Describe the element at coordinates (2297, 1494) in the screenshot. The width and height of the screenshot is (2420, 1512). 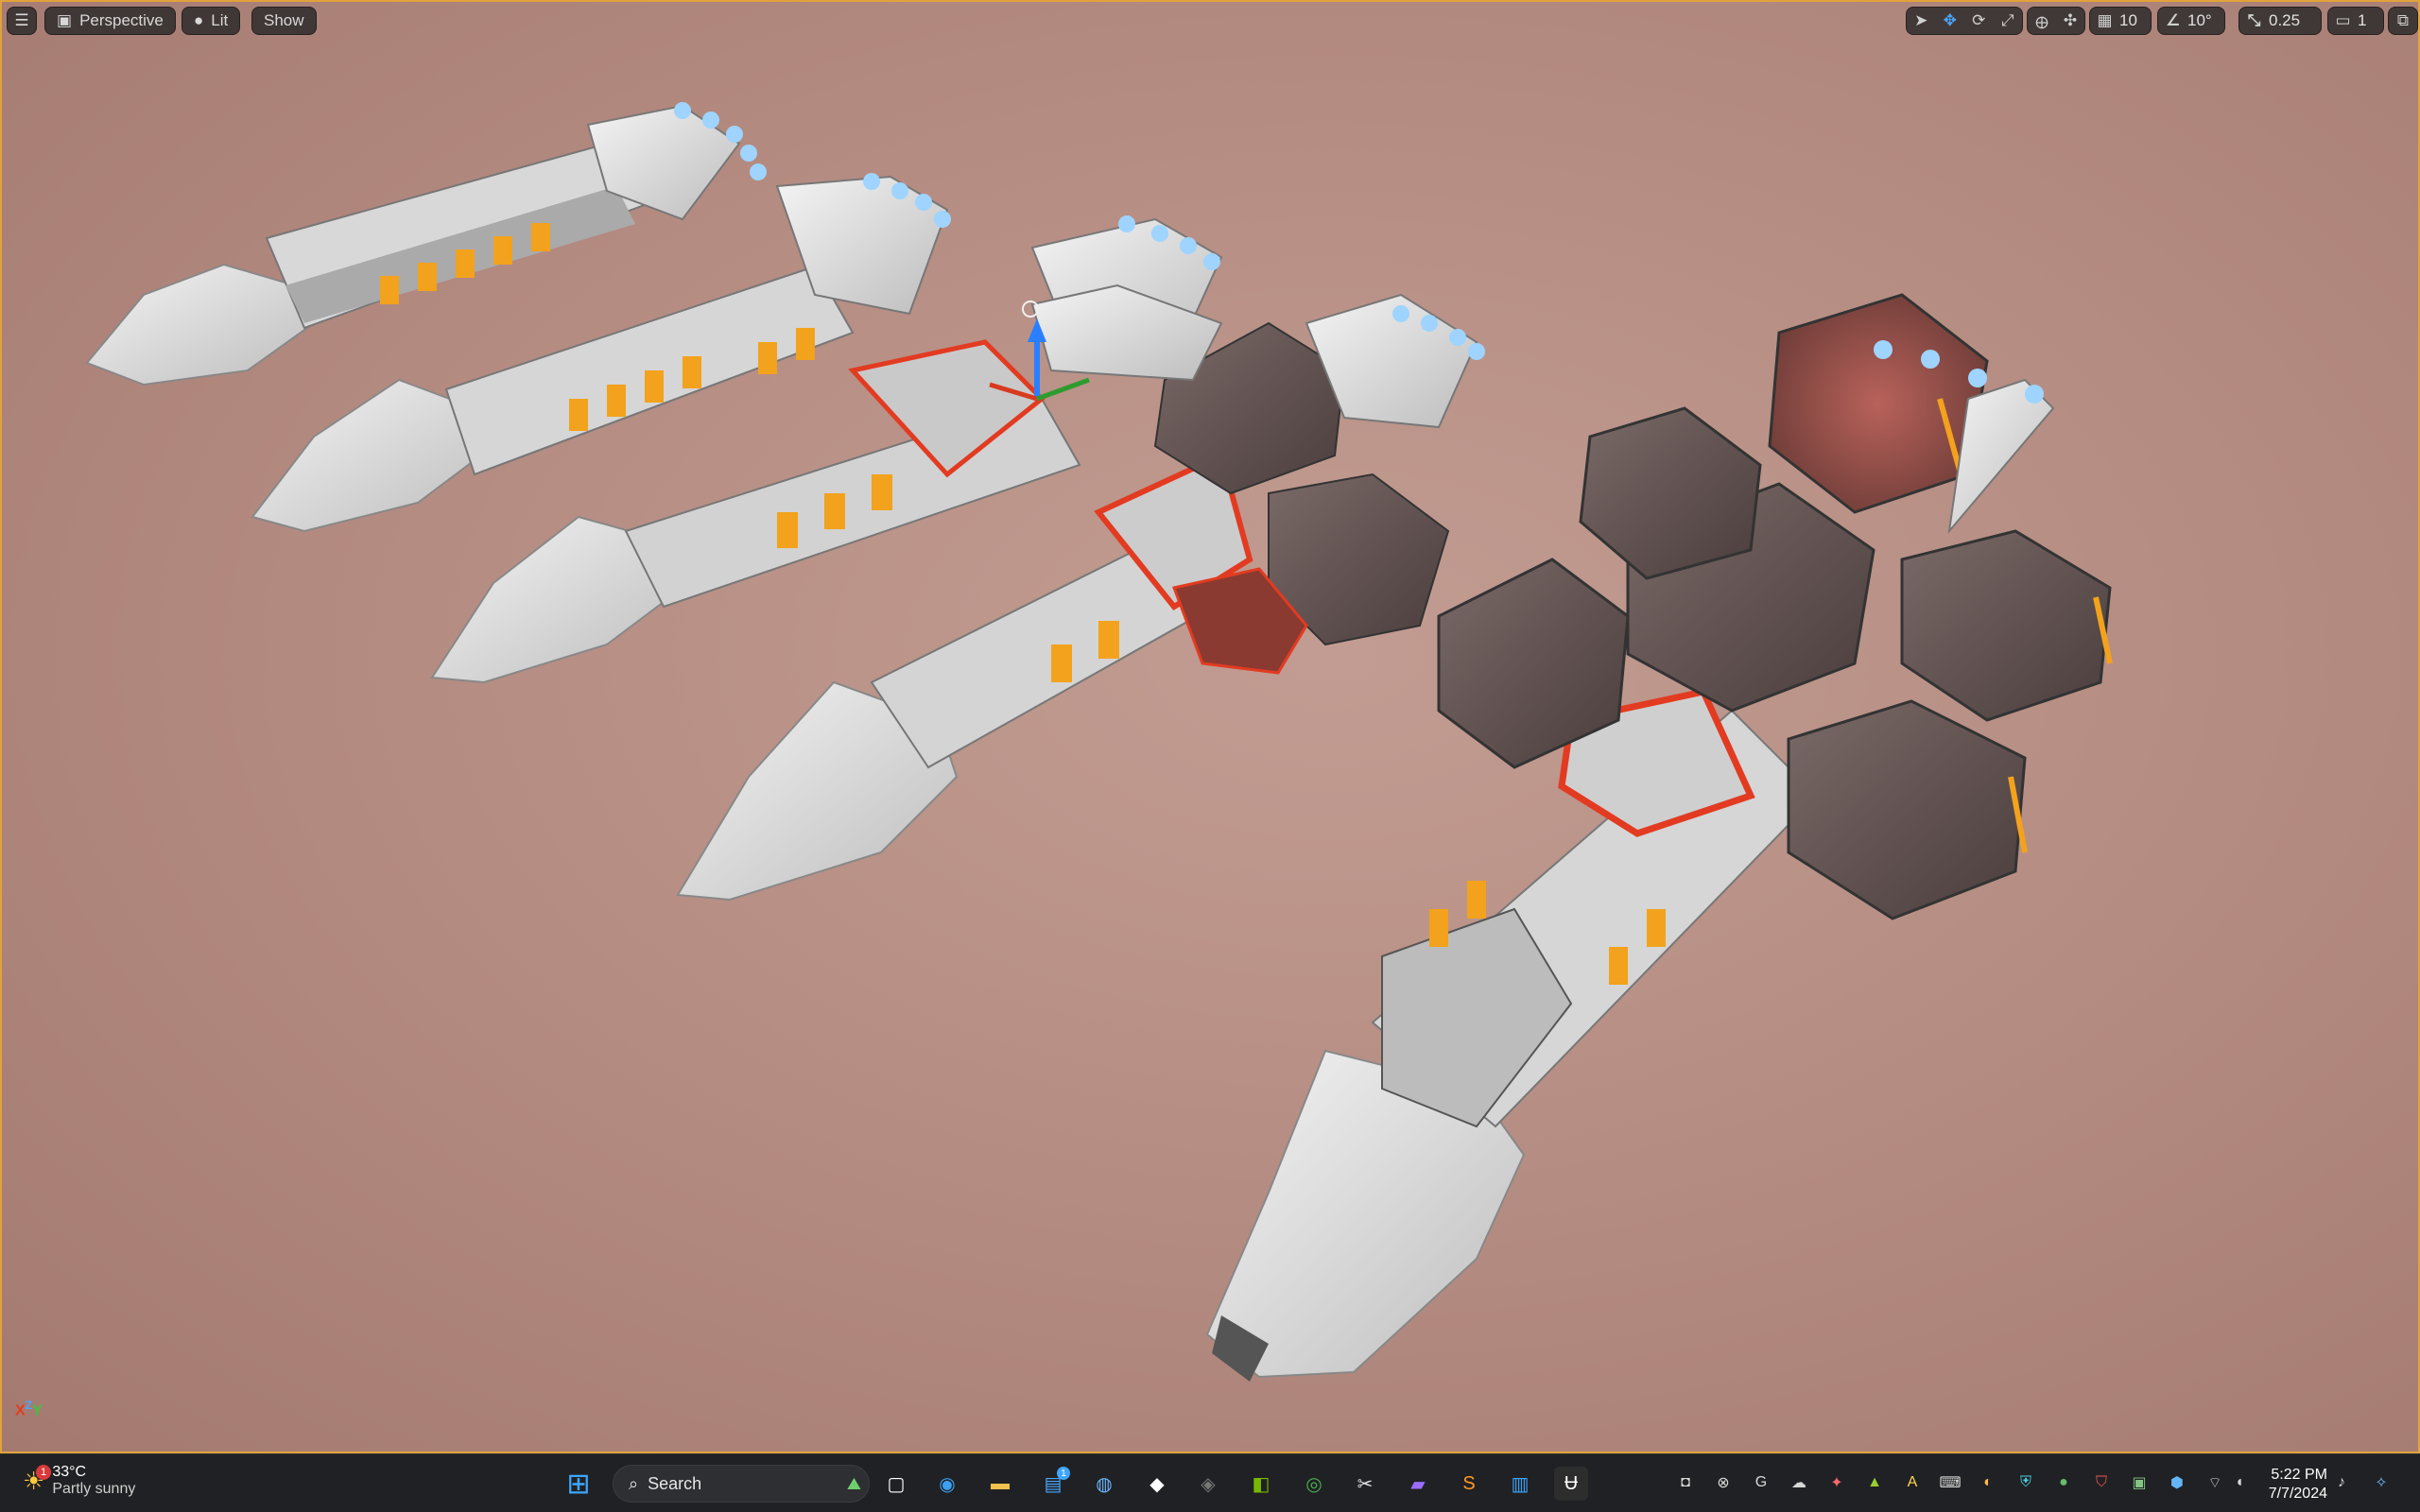
I see `clock-date: 7/7/2024` at that location.